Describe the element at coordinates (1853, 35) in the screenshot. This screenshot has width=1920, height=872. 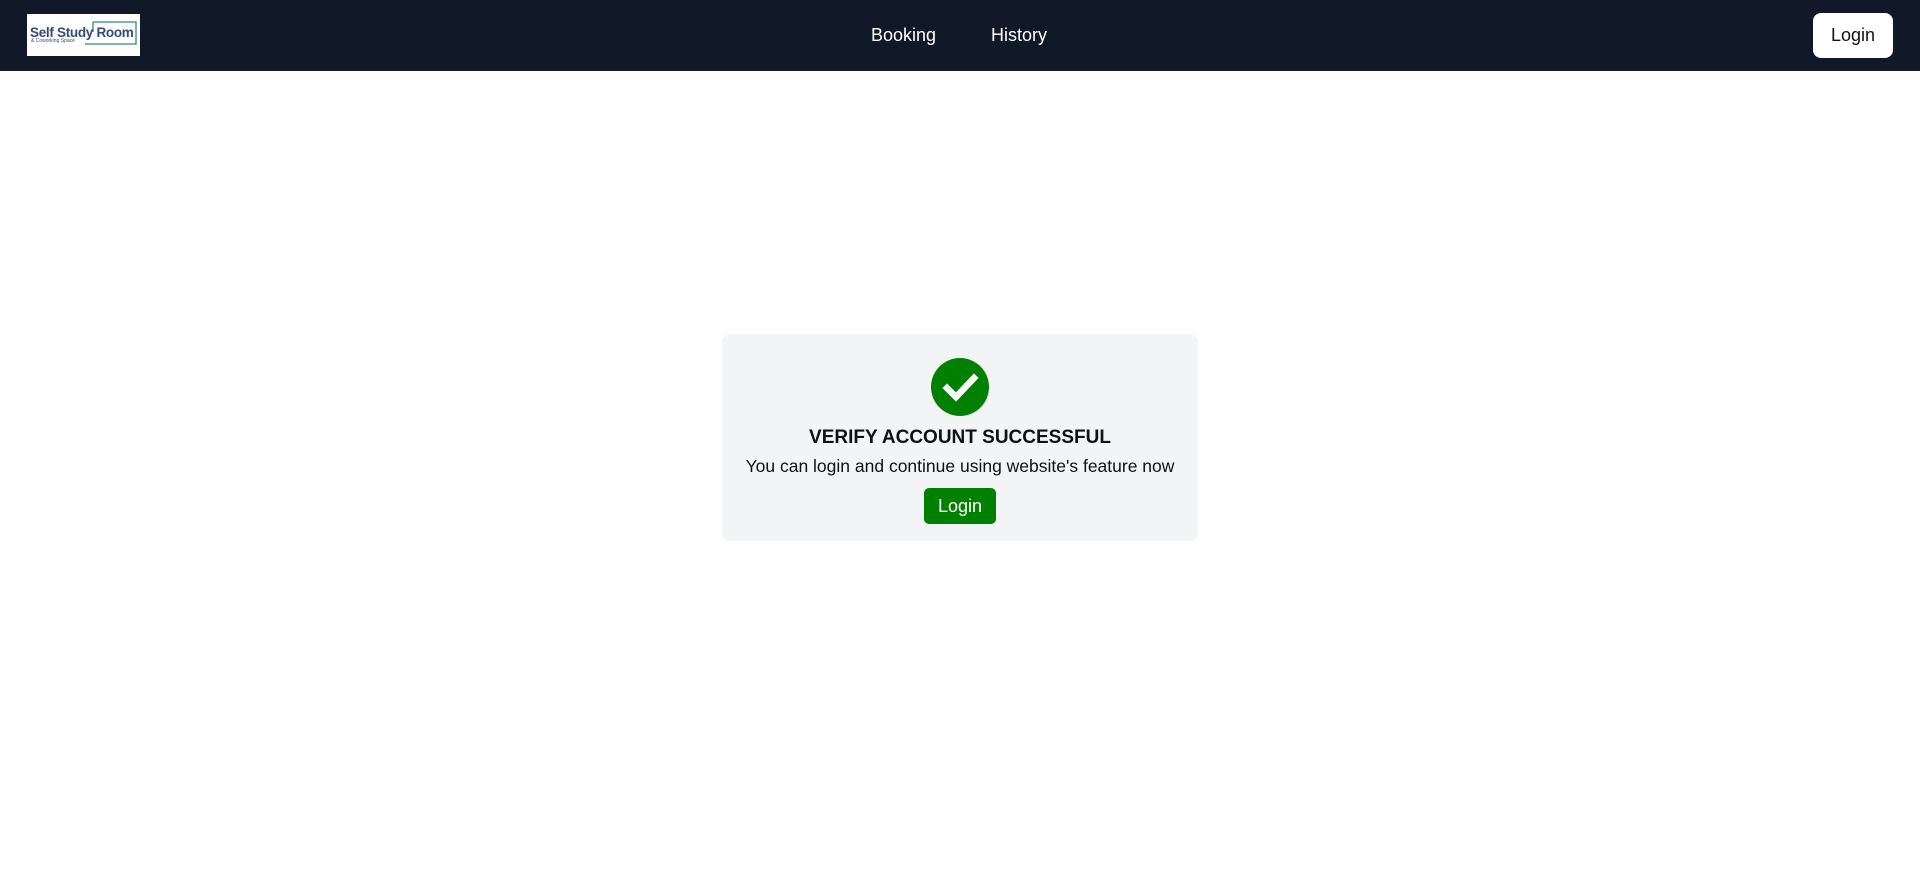
I see `header-login-button: Login` at that location.